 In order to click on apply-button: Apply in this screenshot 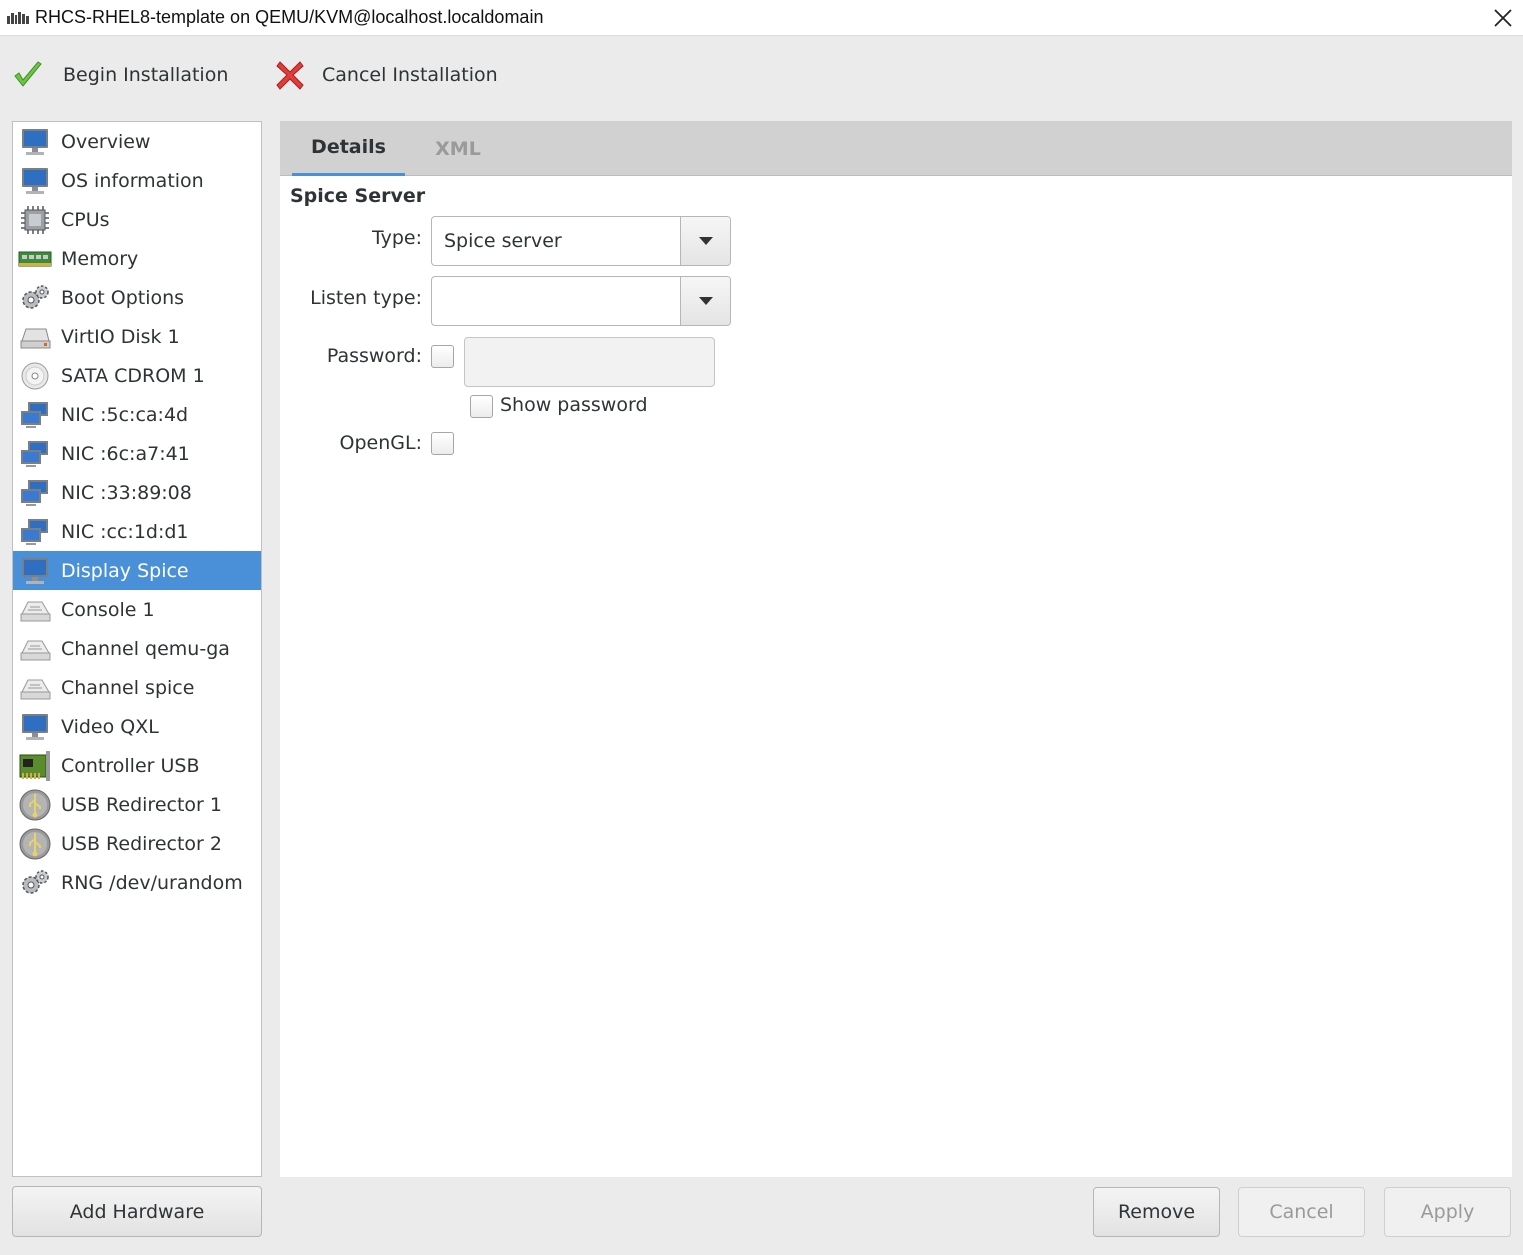, I will do `click(1447, 1212)`.